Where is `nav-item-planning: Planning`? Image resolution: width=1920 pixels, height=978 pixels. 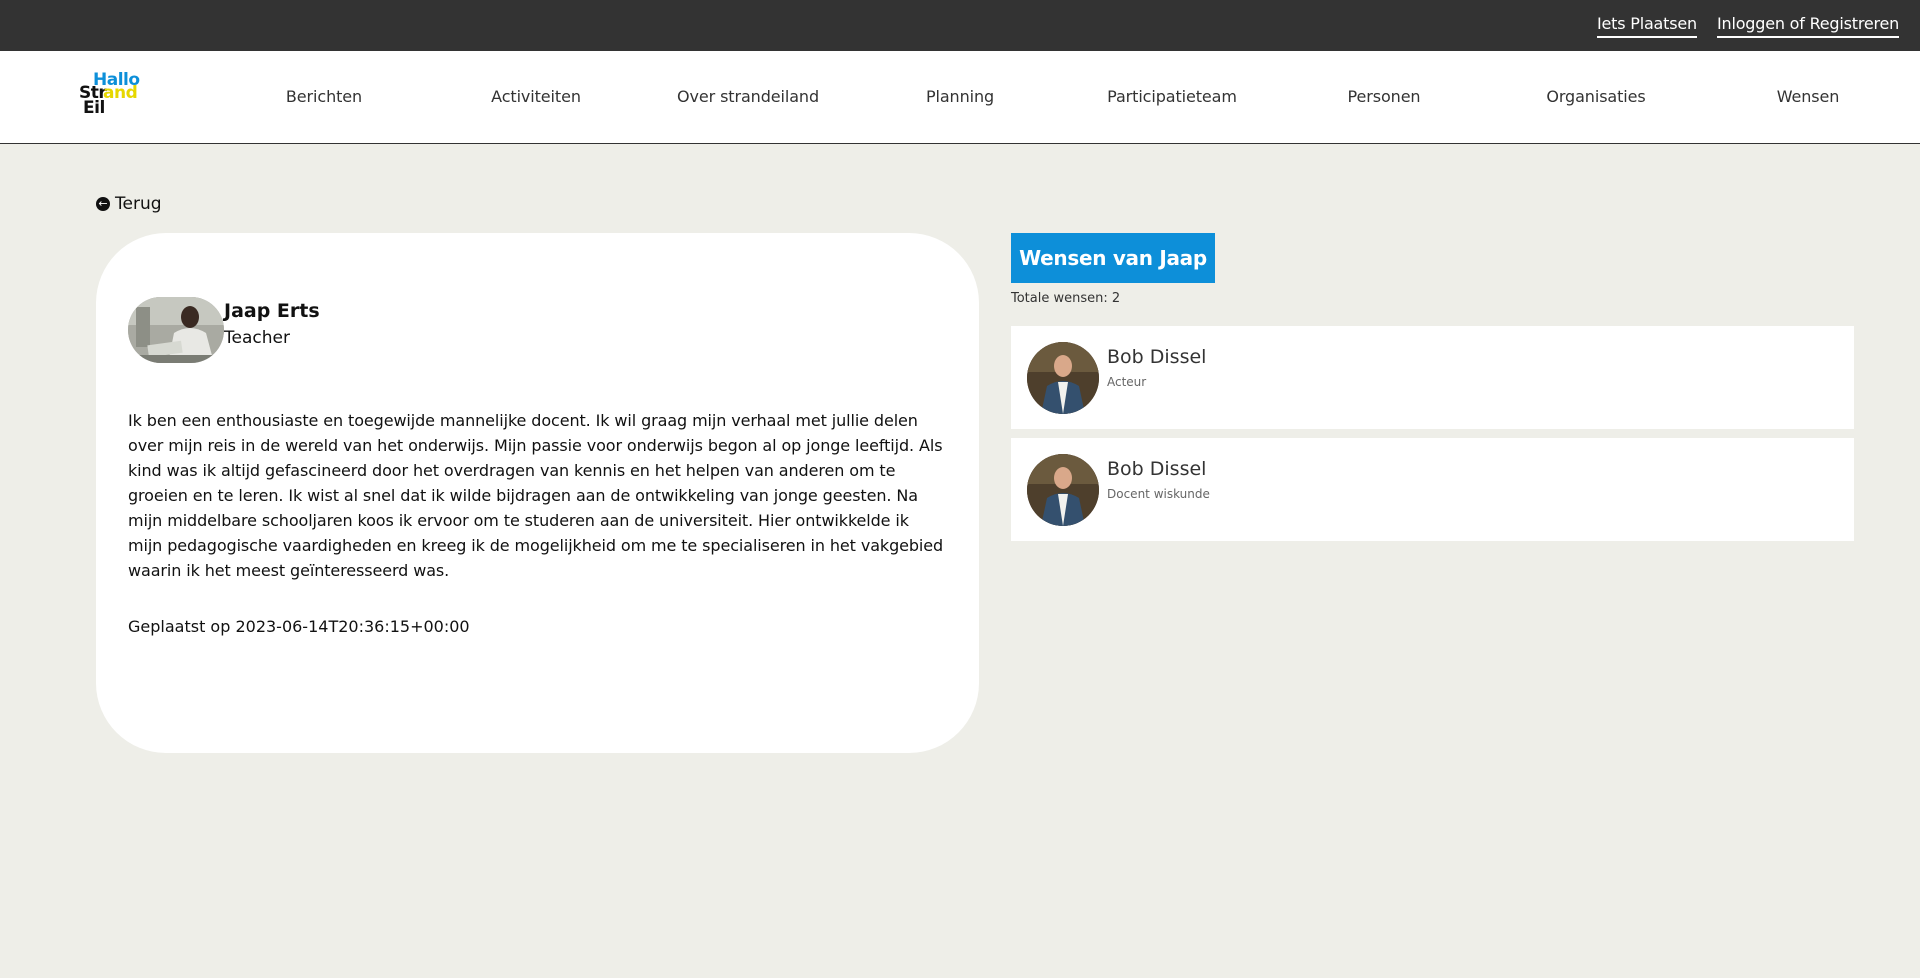
nav-item-planning: Planning is located at coordinates (960, 96).